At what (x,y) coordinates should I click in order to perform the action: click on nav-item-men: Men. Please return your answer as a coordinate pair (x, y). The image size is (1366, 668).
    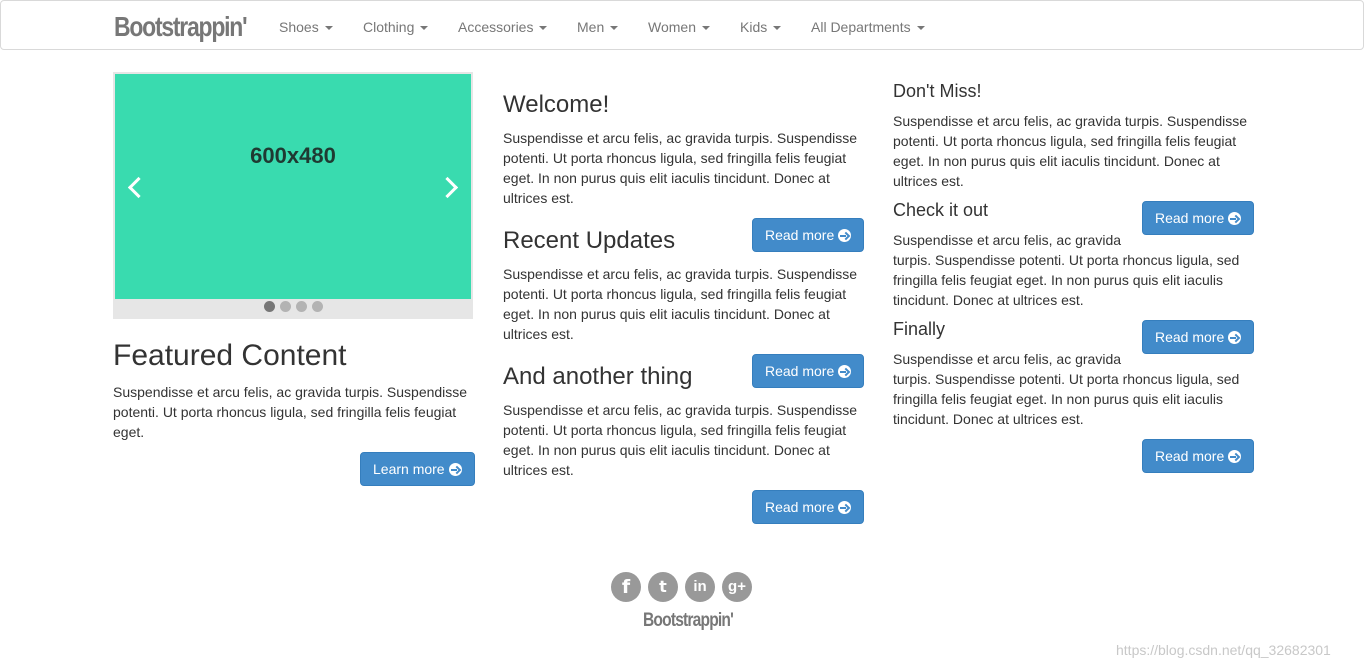
    Looking at the image, I should click on (598, 26).